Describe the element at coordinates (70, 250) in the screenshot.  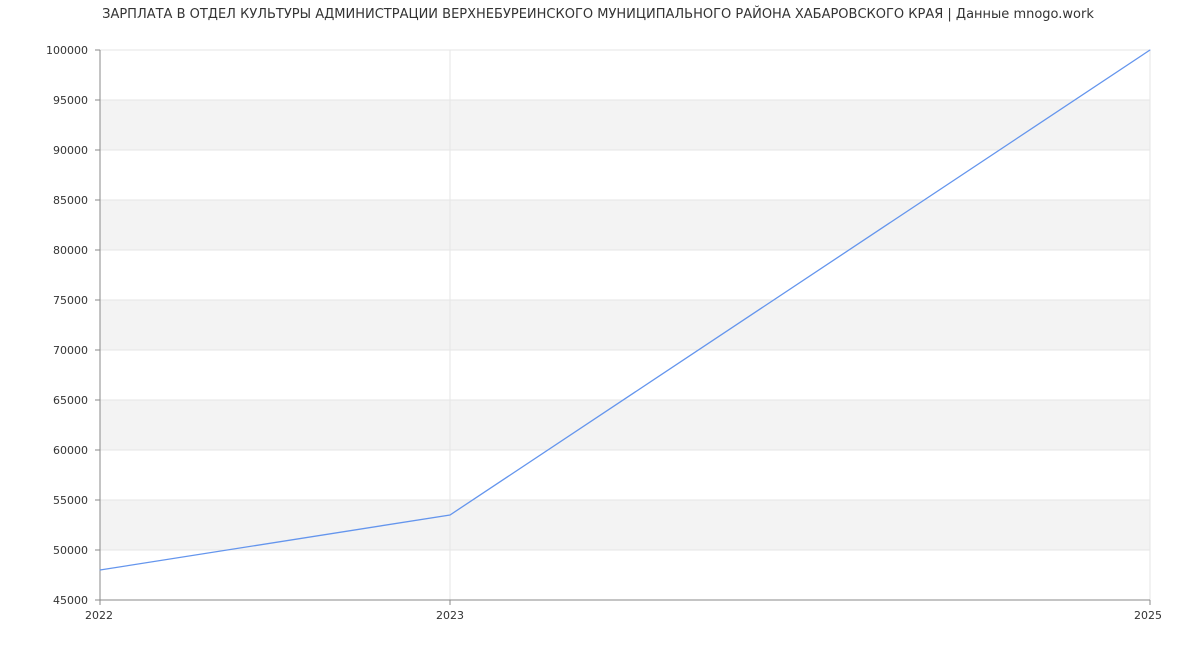
I see `y-tick-label: 80000` at that location.